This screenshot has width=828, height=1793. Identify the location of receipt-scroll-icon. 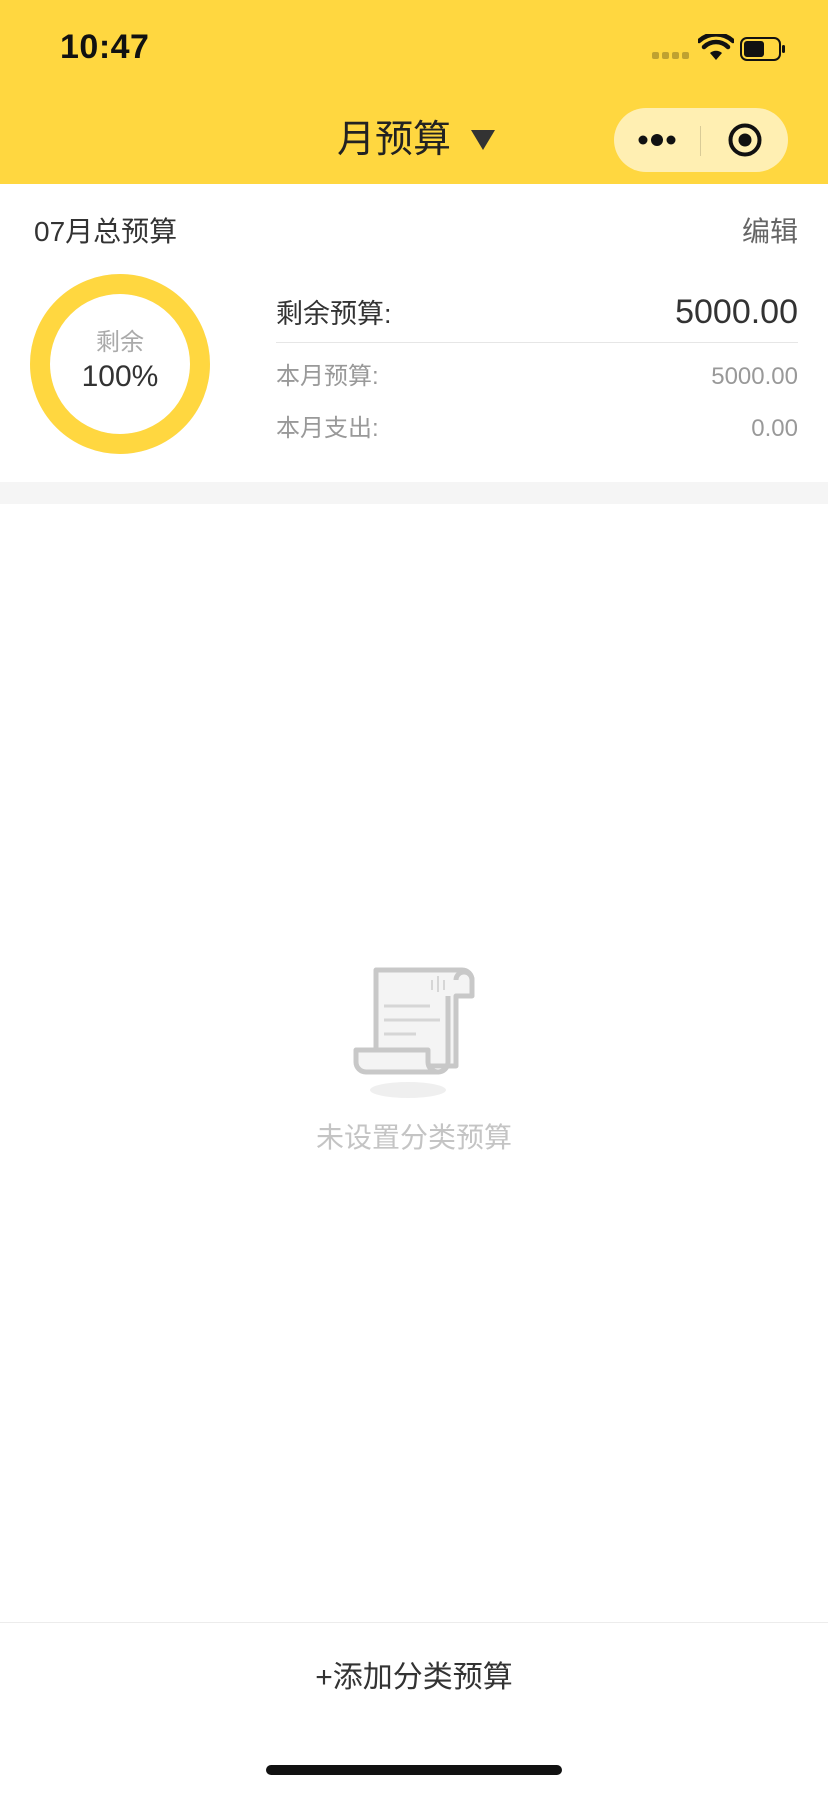
(414, 1032).